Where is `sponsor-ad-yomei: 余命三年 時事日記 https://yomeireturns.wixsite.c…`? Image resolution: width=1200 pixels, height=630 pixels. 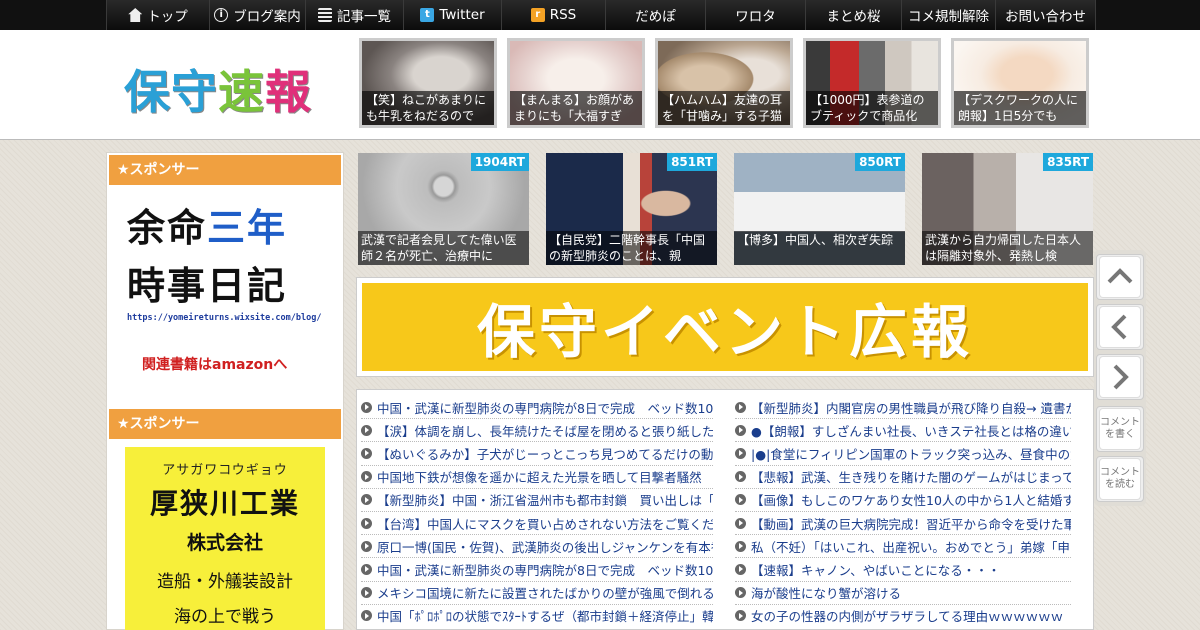
sponsor-ad-yomei: 余命三年 時事日記 https://yomeireturns.wixsite.c… is located at coordinates (227, 289).